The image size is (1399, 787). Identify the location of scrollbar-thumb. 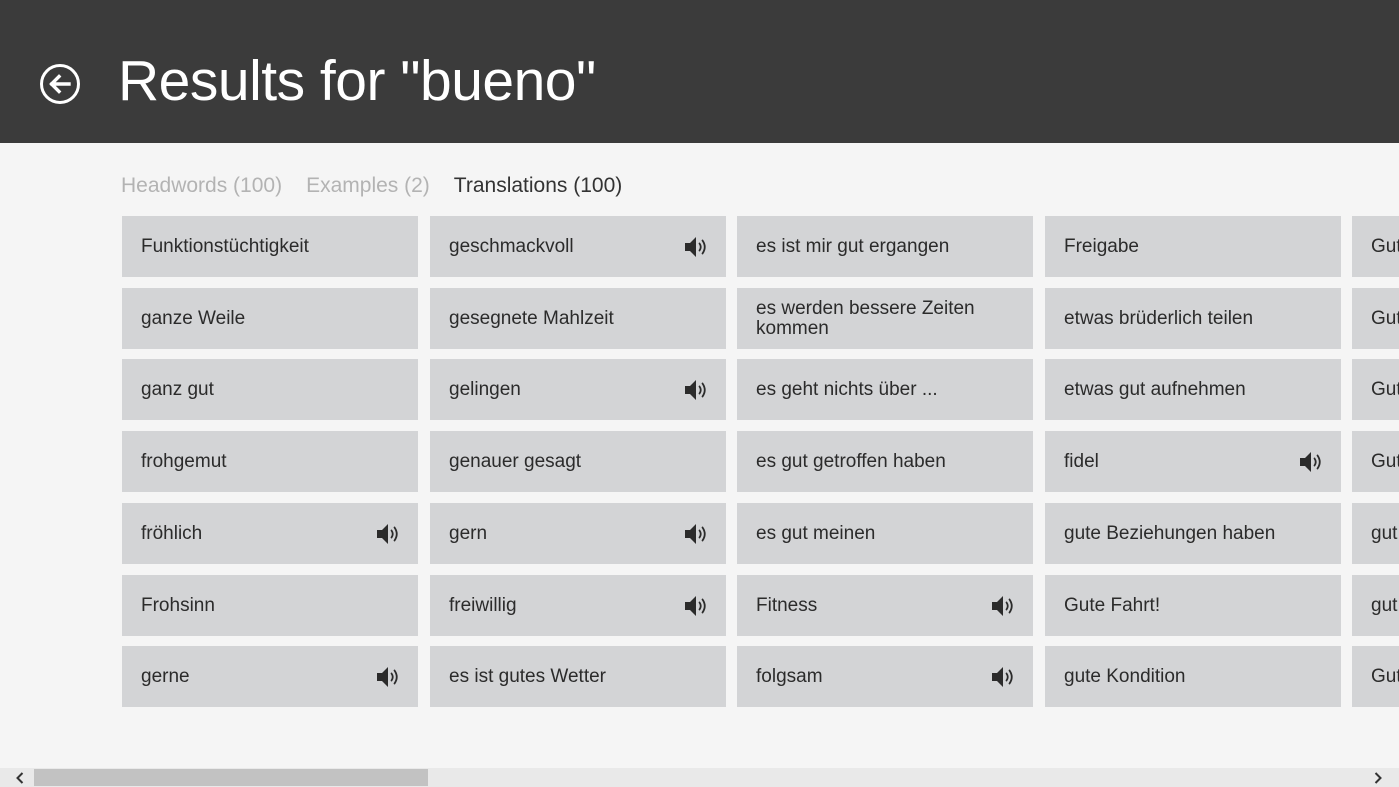
(231, 777).